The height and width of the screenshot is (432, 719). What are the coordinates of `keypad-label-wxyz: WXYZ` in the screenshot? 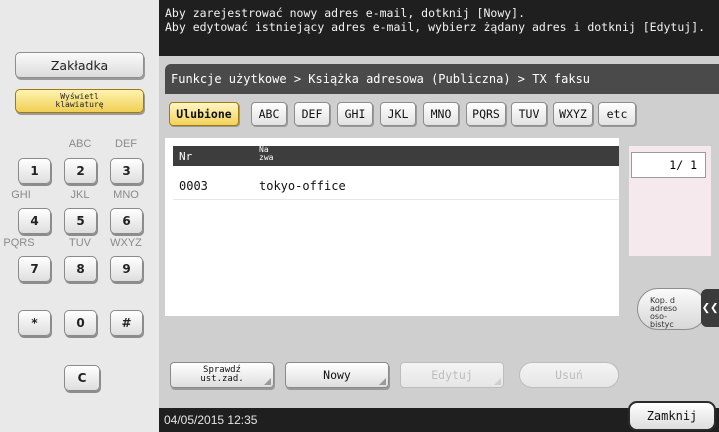 It's located at (126, 243).